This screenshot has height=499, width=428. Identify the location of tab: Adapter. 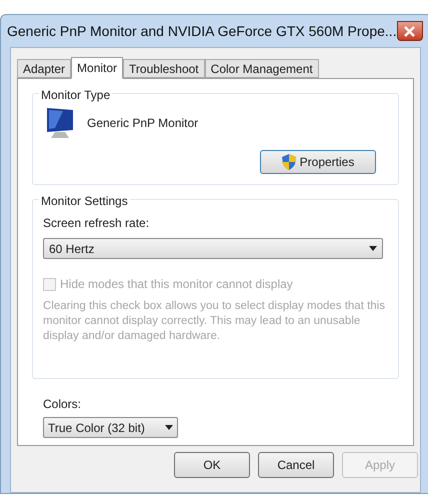
(44, 68).